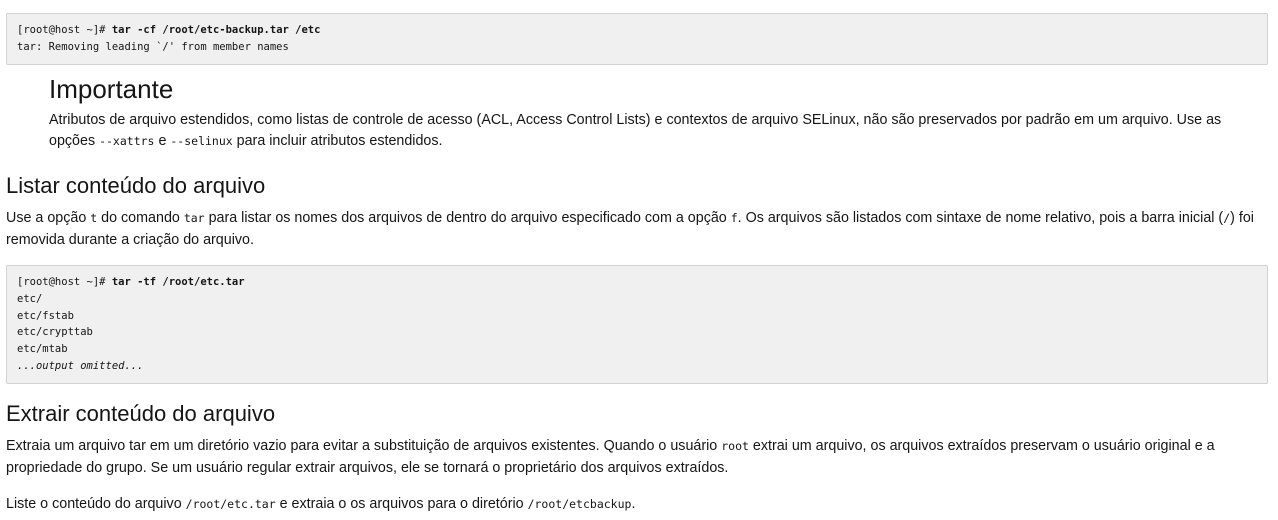 The image size is (1278, 520). What do you see at coordinates (579, 504) in the screenshot?
I see `inline-code-etcbackup-path: /root/etcbackup` at bounding box center [579, 504].